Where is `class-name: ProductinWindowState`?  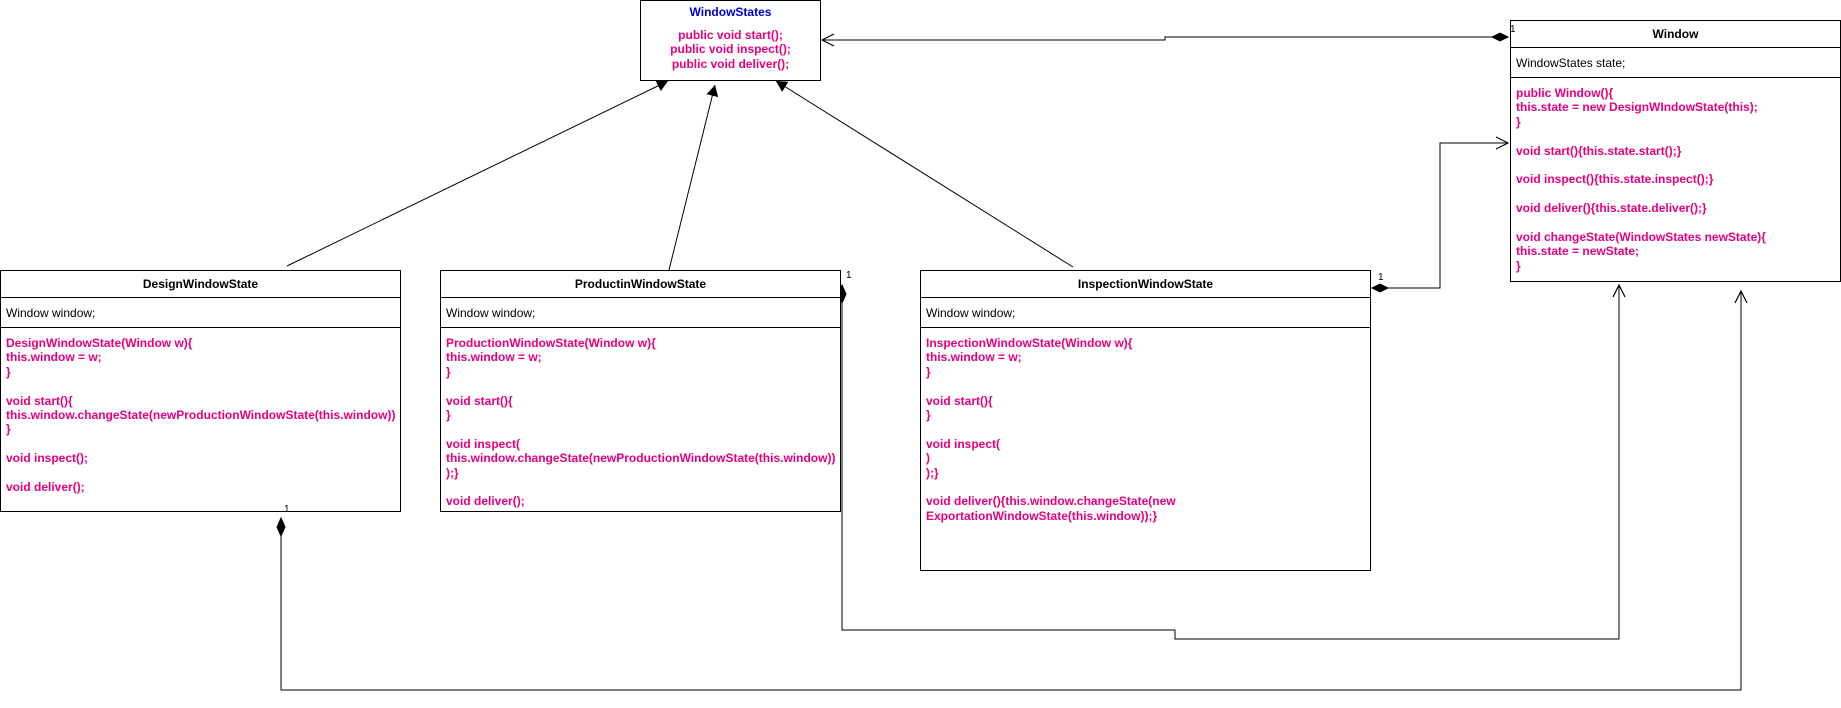 class-name: ProductinWindowState is located at coordinates (640, 284).